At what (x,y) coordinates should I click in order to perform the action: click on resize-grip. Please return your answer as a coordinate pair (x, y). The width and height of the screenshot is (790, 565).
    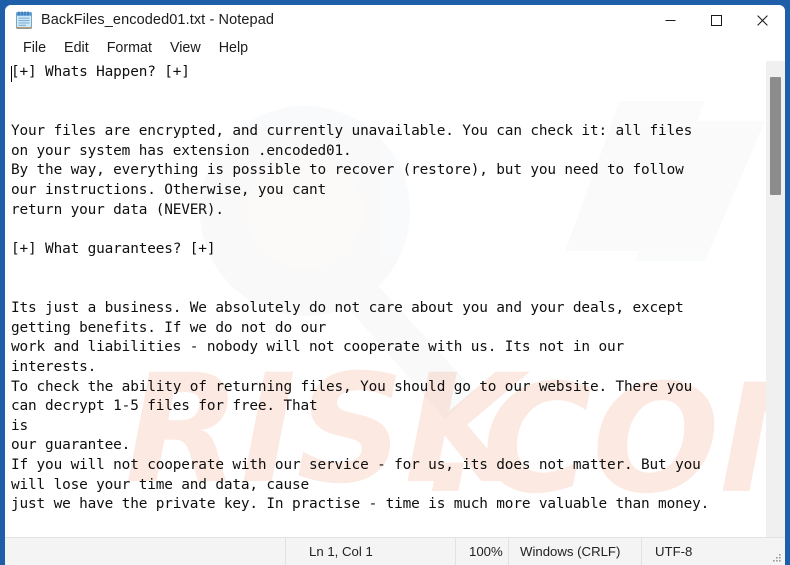
    Looking at the image, I should click on (776, 556).